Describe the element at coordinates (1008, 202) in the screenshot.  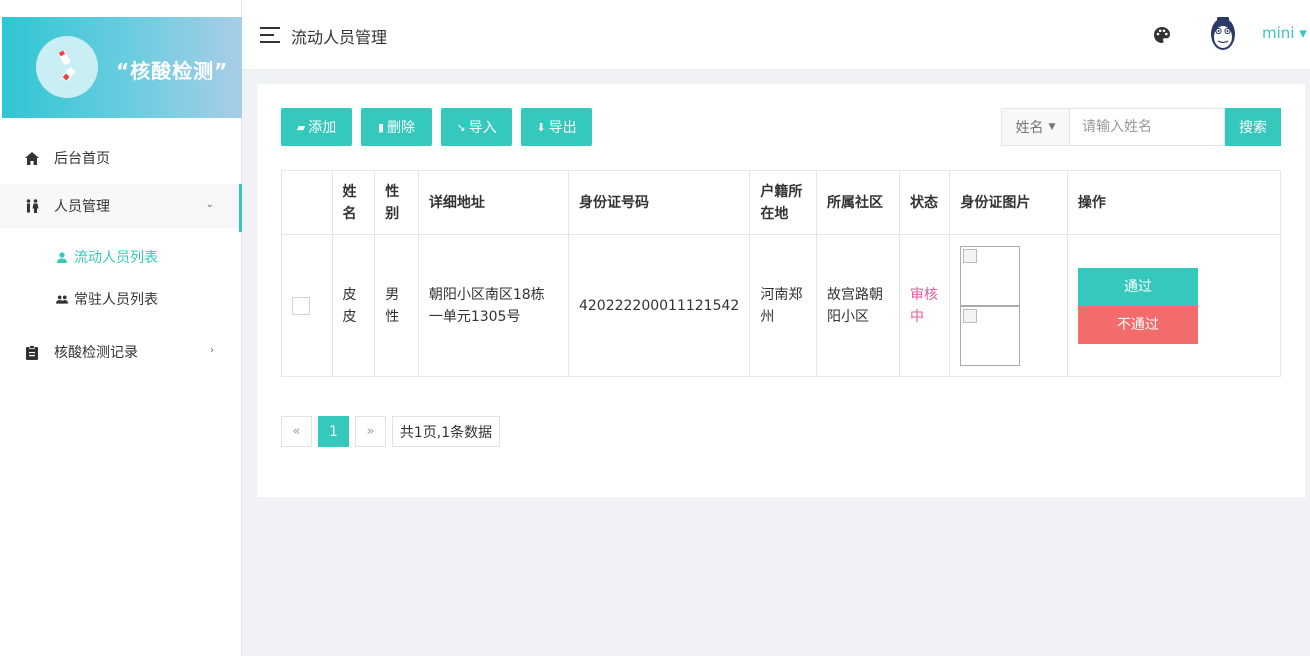
I see `header-id-image: 身份证图片` at that location.